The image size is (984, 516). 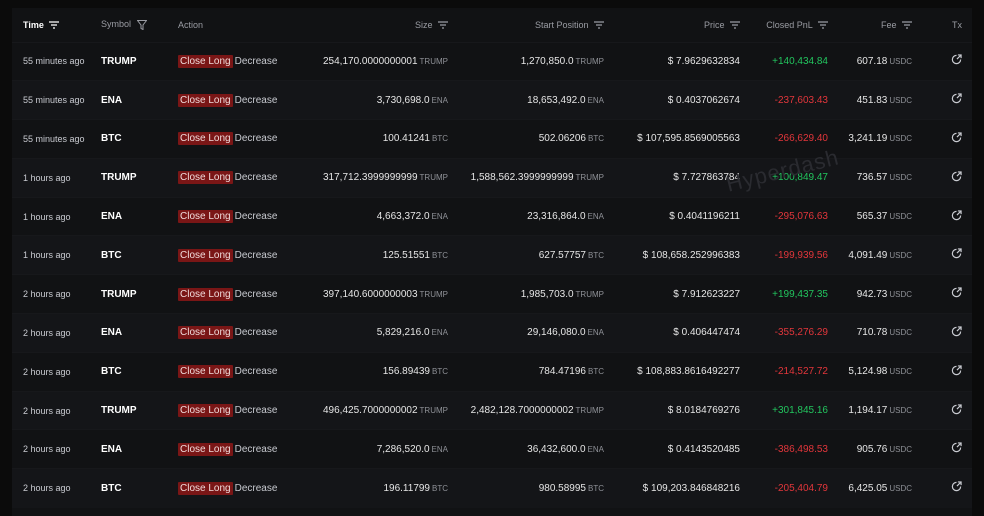 What do you see at coordinates (56, 371) in the screenshot?
I see `time-cell: 2 hours ago` at bounding box center [56, 371].